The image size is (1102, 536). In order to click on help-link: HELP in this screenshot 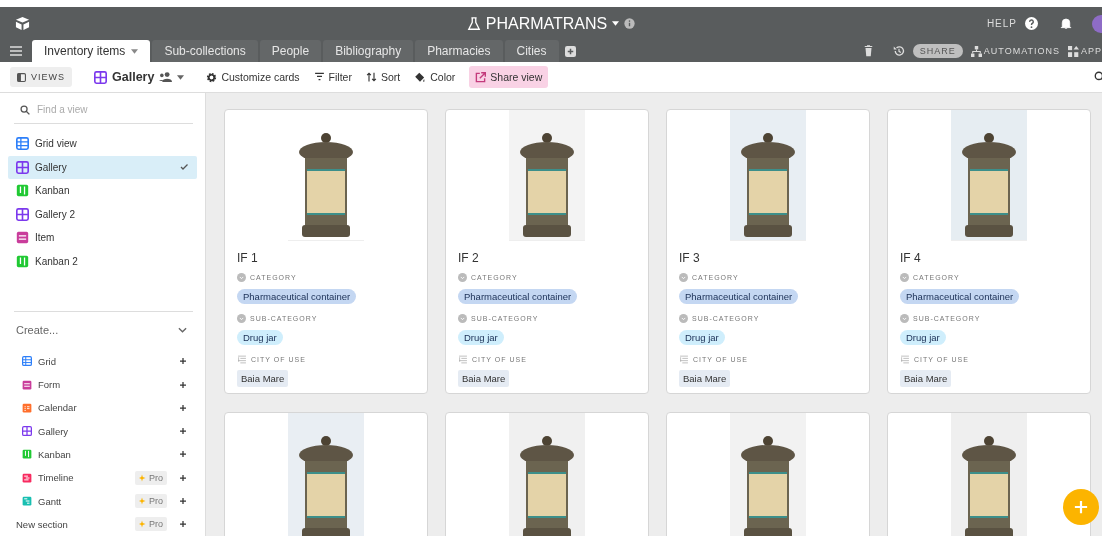, I will do `click(1001, 23)`.